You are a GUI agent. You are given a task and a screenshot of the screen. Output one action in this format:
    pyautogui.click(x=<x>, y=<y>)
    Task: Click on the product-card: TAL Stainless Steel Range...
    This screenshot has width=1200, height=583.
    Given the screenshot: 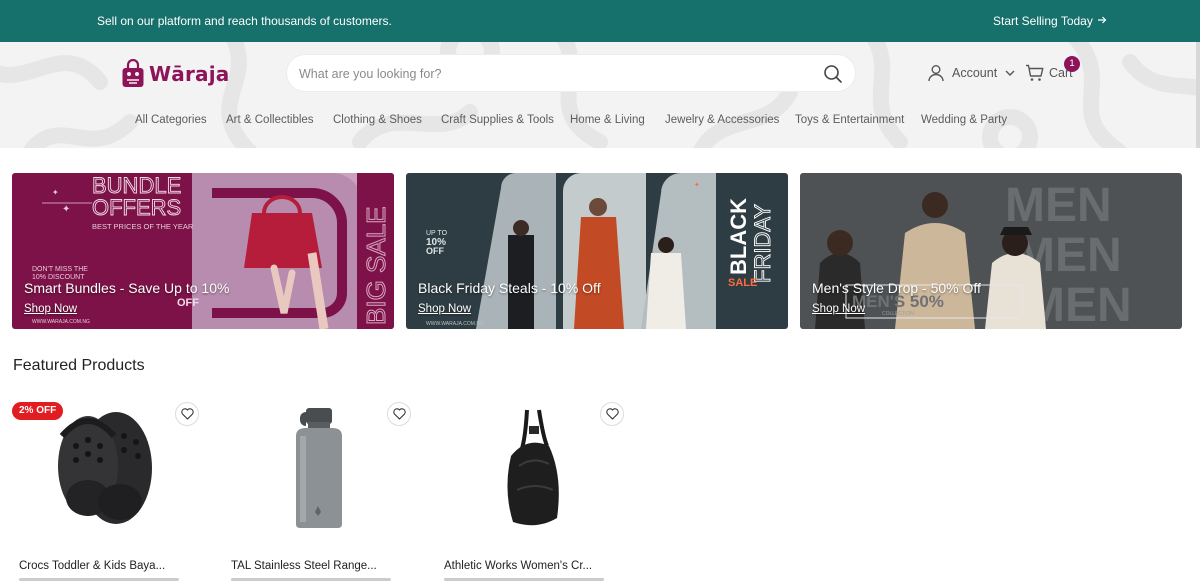 What is the action you would take?
    pyautogui.click(x=324, y=490)
    